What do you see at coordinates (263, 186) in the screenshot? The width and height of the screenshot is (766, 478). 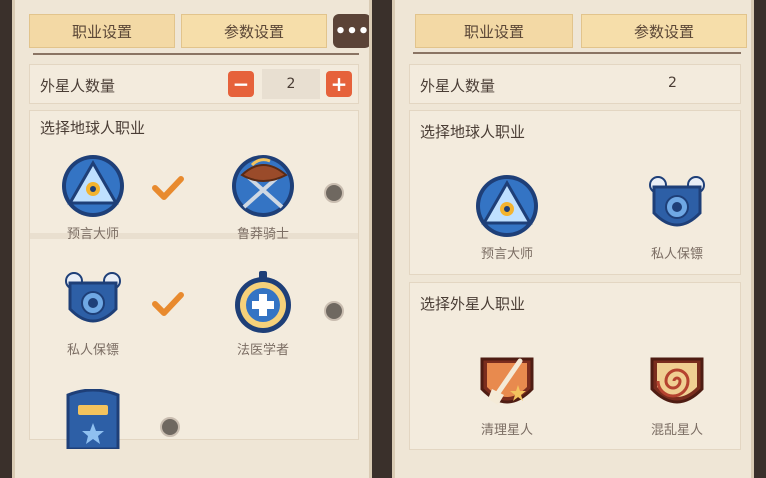 I see `knight-helmet-icon` at bounding box center [263, 186].